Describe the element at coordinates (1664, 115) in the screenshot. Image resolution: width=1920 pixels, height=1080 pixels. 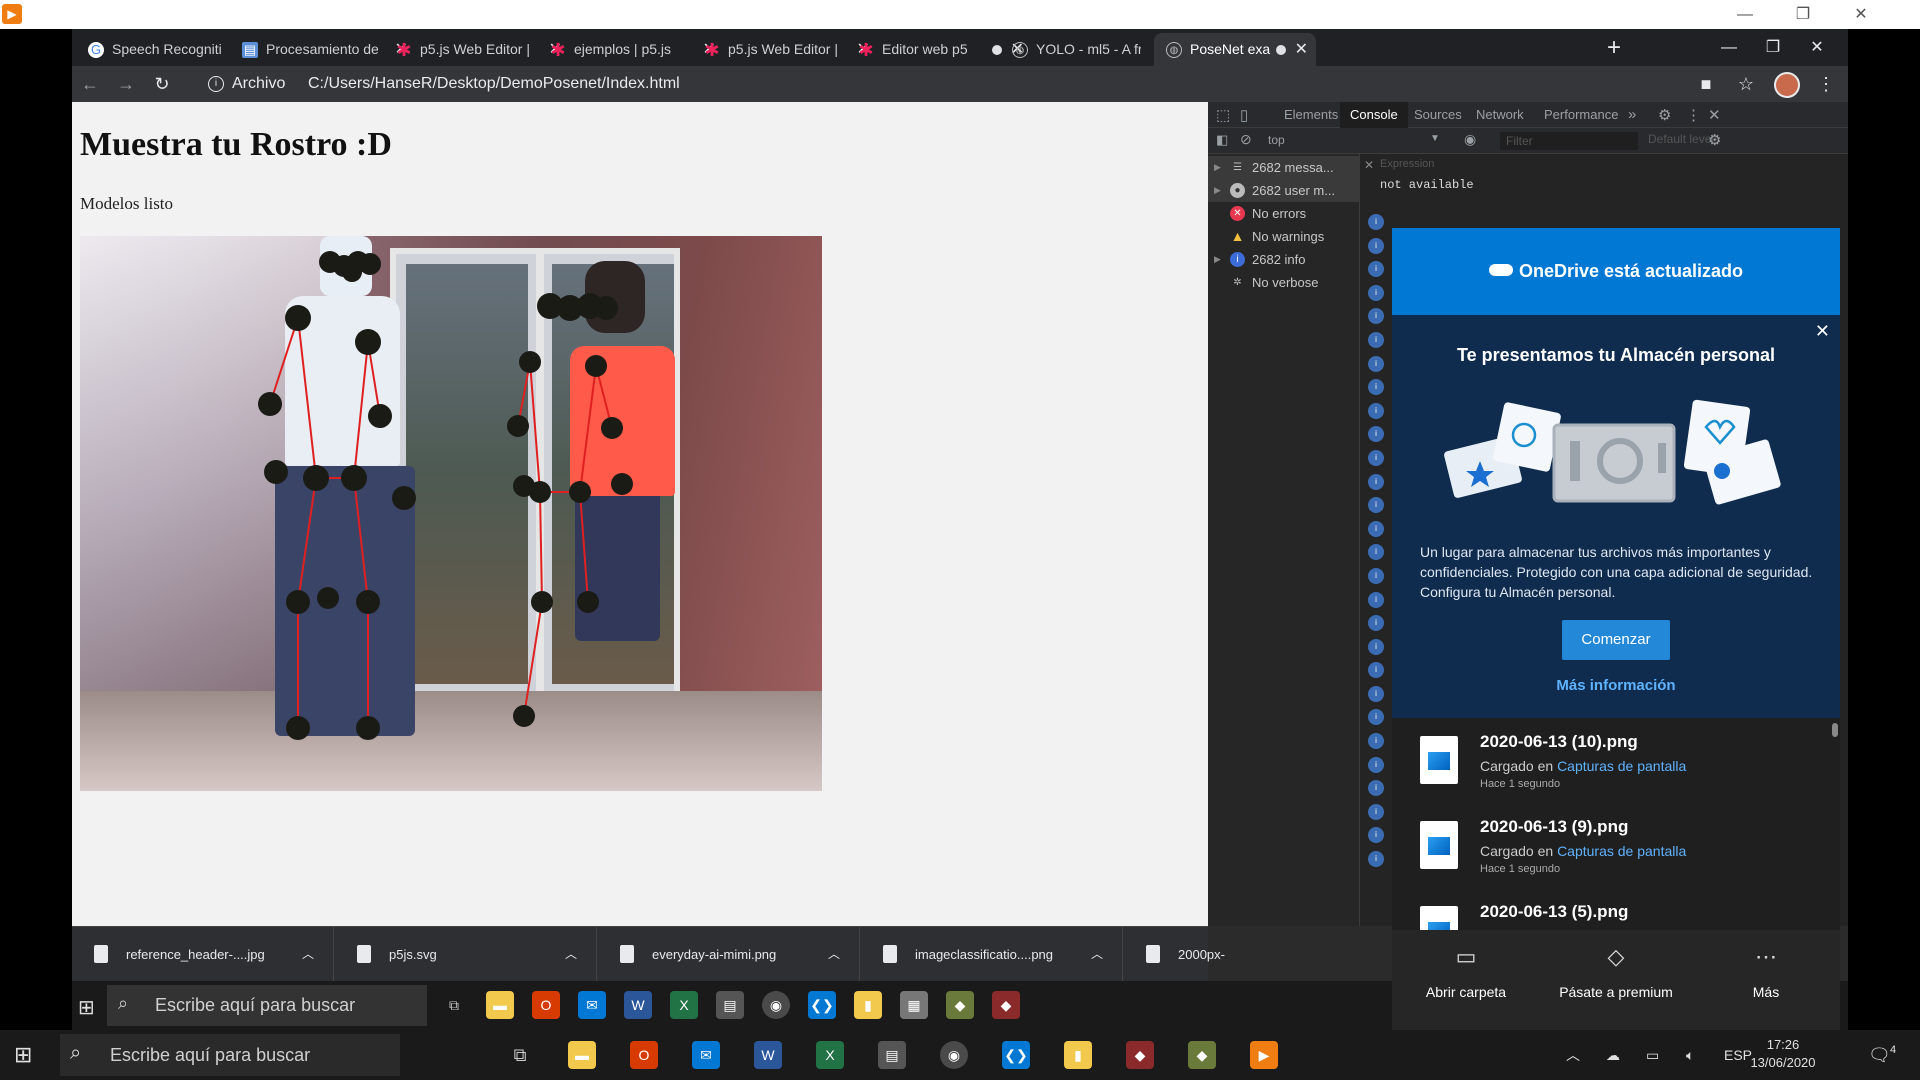
I see `gear-icon: ⚙` at that location.